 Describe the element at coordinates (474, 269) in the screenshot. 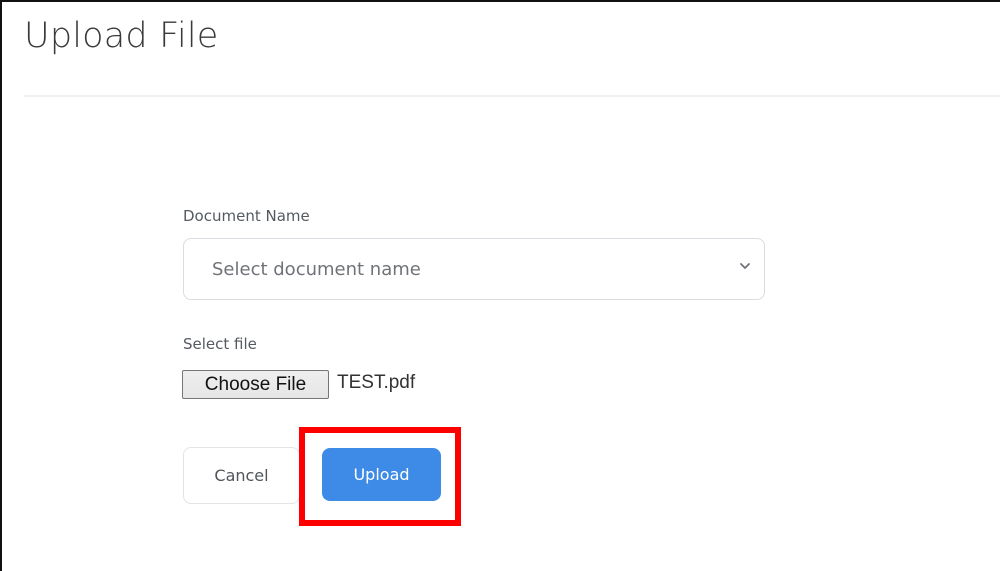

I see `document-name-select: Select document name` at that location.